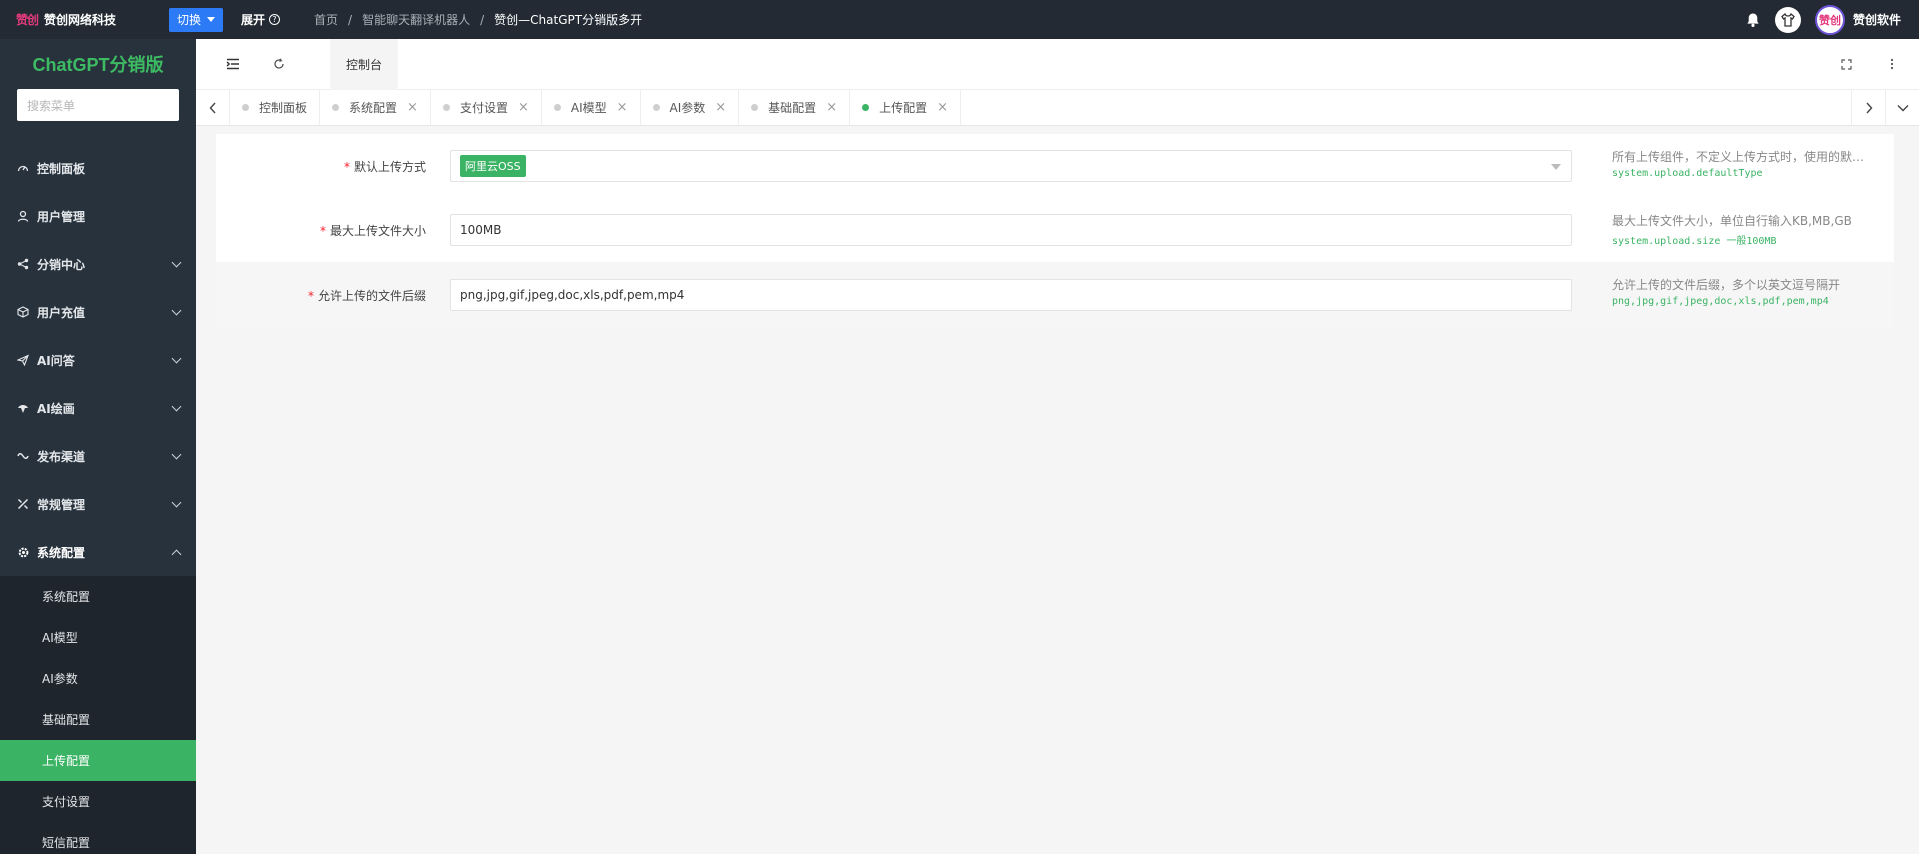 This screenshot has height=854, width=1919. Describe the element at coordinates (213, 107) in the screenshot. I see `tabs-scroll-left` at that location.